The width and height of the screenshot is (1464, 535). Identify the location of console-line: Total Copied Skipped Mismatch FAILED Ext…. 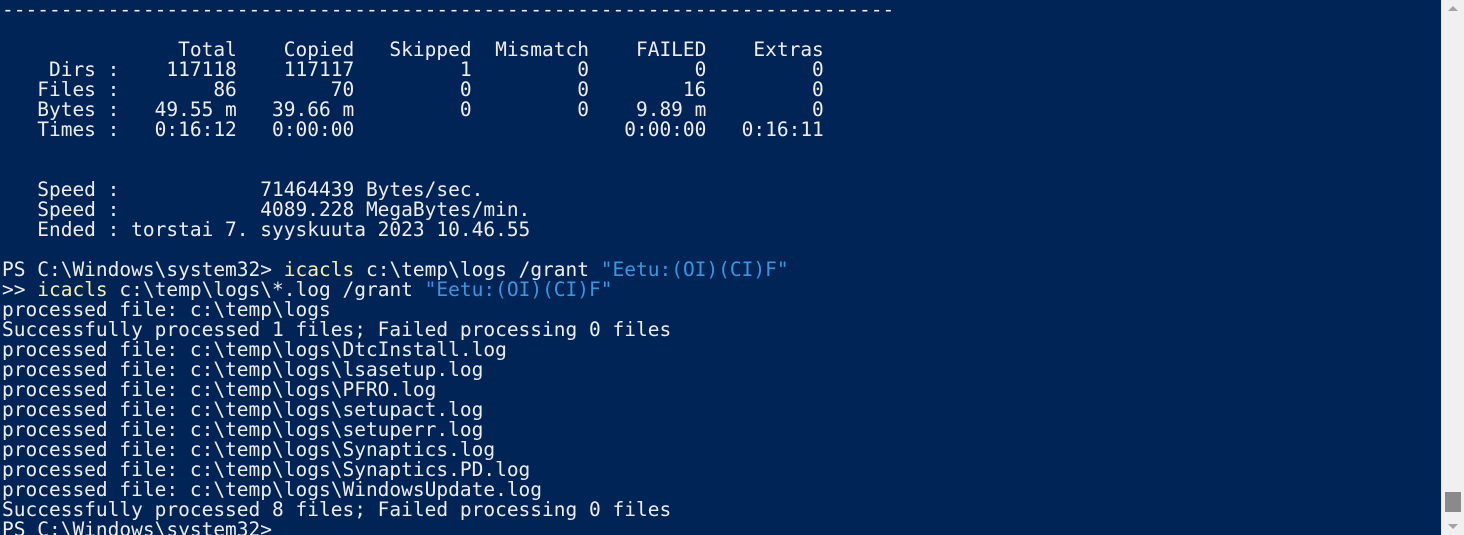
(448, 50).